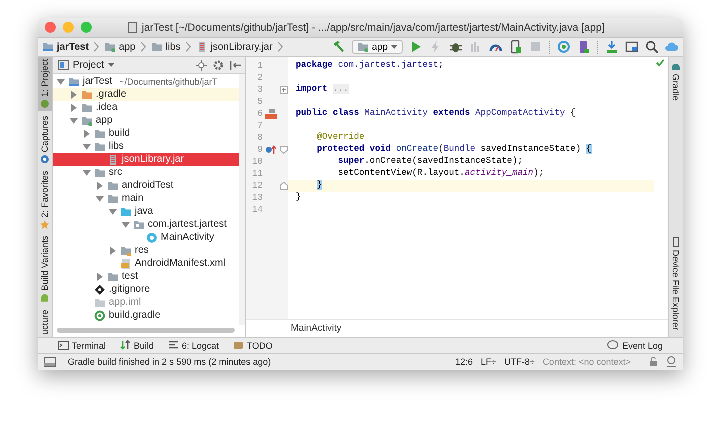 This screenshot has width=720, height=422. What do you see at coordinates (146, 289) in the screenshot?
I see `tree-item: .gitignore` at bounding box center [146, 289].